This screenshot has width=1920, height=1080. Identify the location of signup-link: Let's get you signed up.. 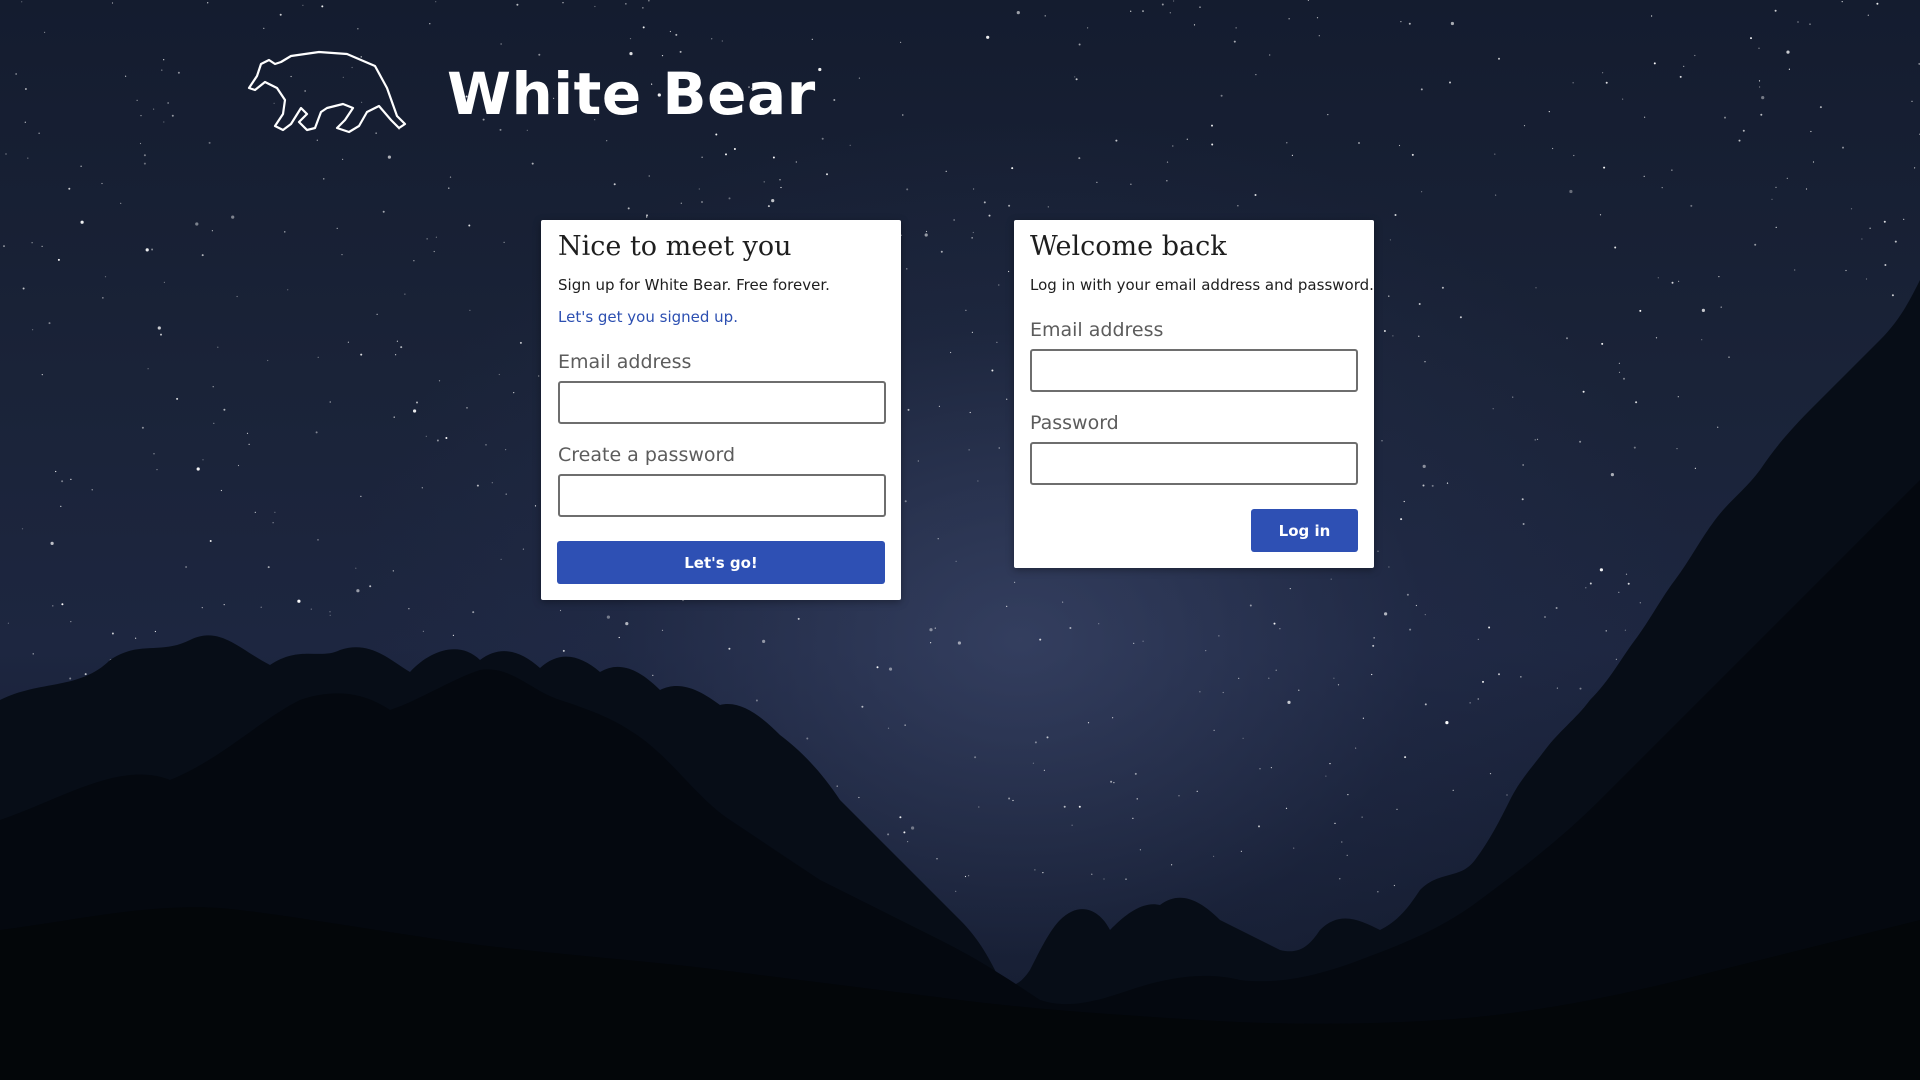
(648, 317).